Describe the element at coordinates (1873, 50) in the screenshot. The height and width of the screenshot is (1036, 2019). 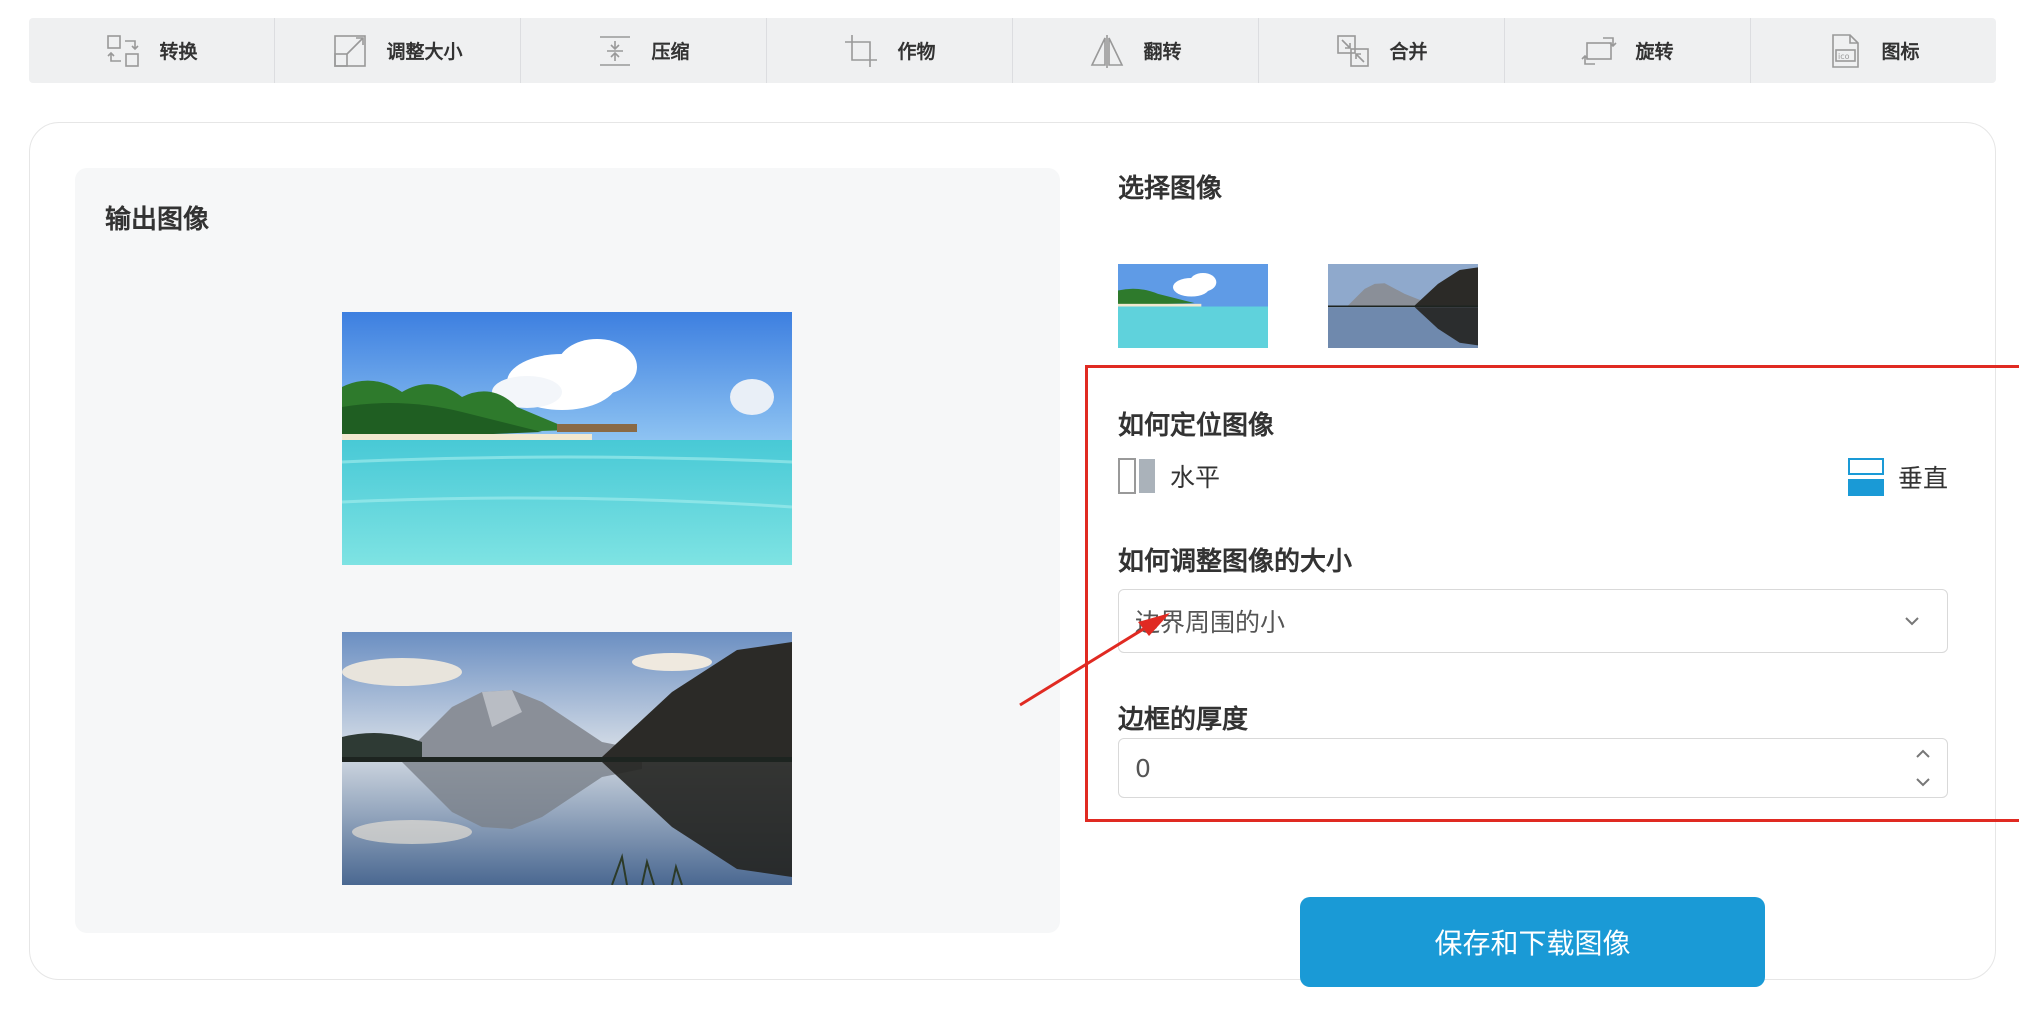
I see `tool-icon: ico 图标` at that location.